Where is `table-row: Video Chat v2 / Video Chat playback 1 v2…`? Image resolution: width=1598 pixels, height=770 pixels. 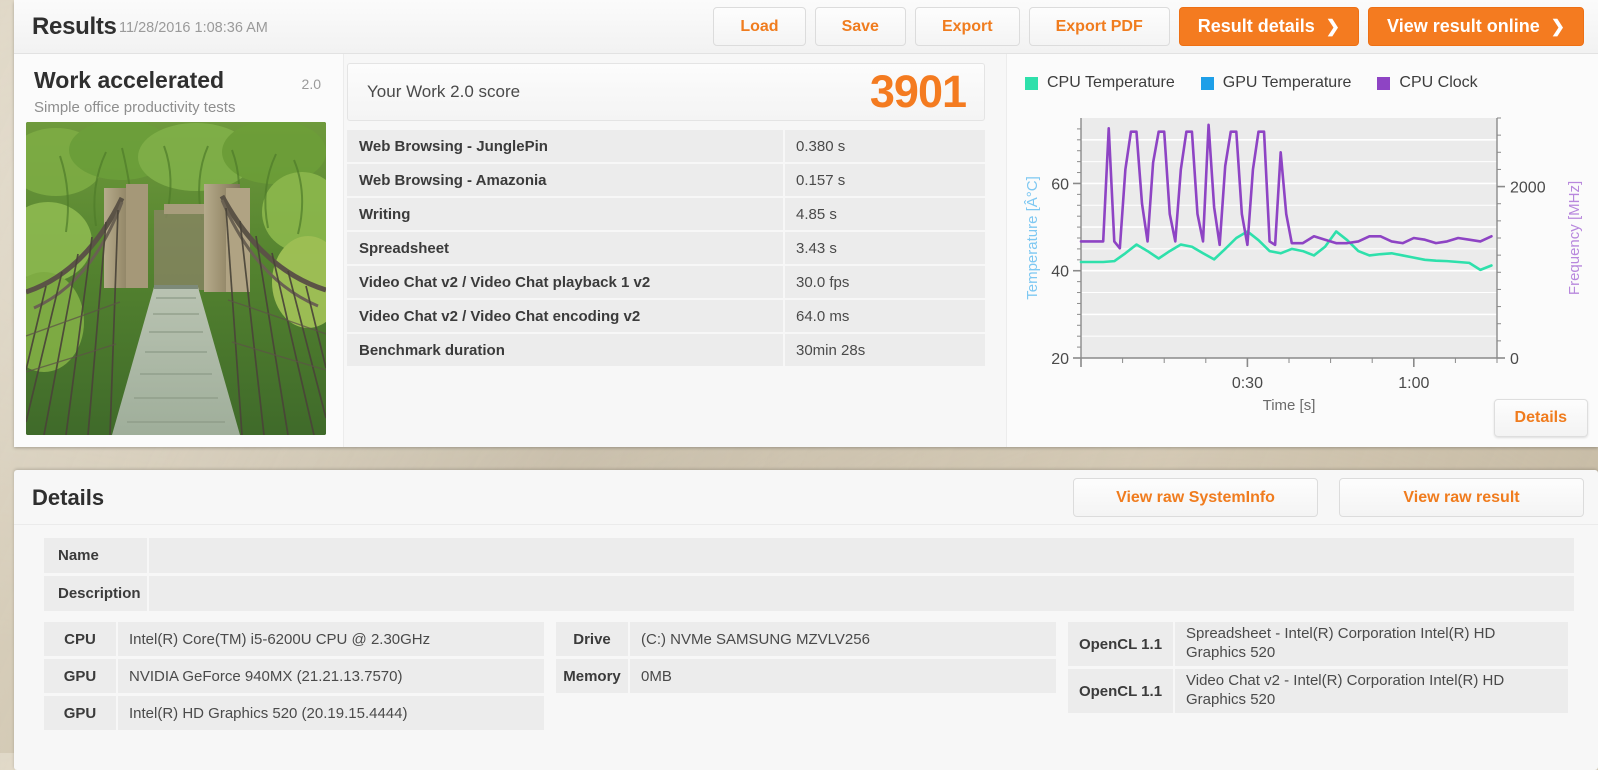
table-row: Video Chat v2 / Video Chat playback 1 v2… is located at coordinates (666, 282).